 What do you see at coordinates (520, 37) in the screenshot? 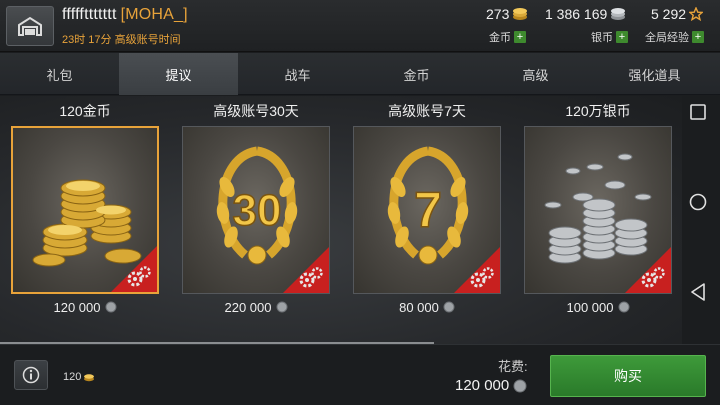
I see `add-gold-button: +` at bounding box center [520, 37].